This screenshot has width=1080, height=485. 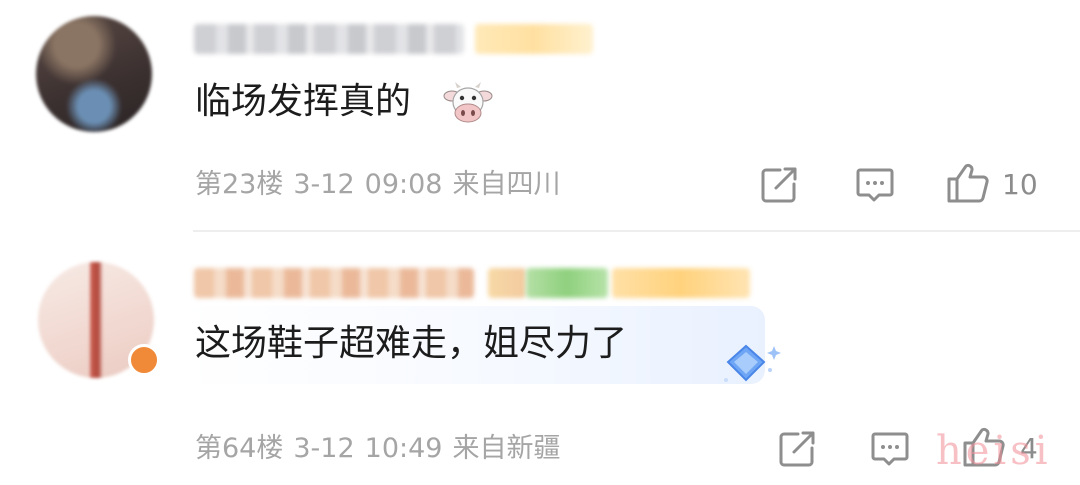 I want to click on comment-text: 临场发挥真的, so click(x=303, y=101).